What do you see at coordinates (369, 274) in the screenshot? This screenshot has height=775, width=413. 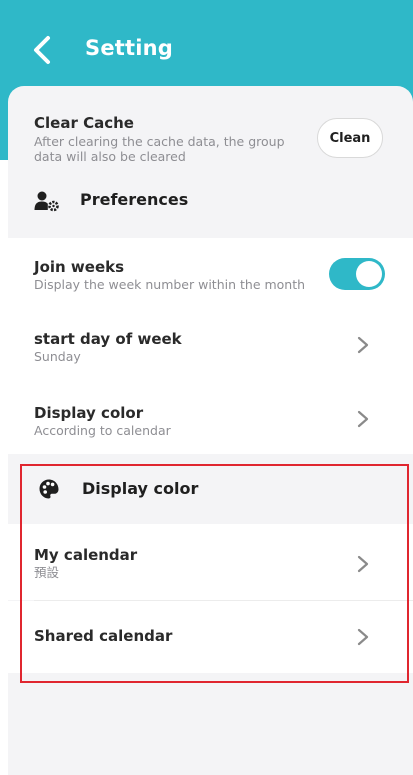 I see `toggle-knob` at bounding box center [369, 274].